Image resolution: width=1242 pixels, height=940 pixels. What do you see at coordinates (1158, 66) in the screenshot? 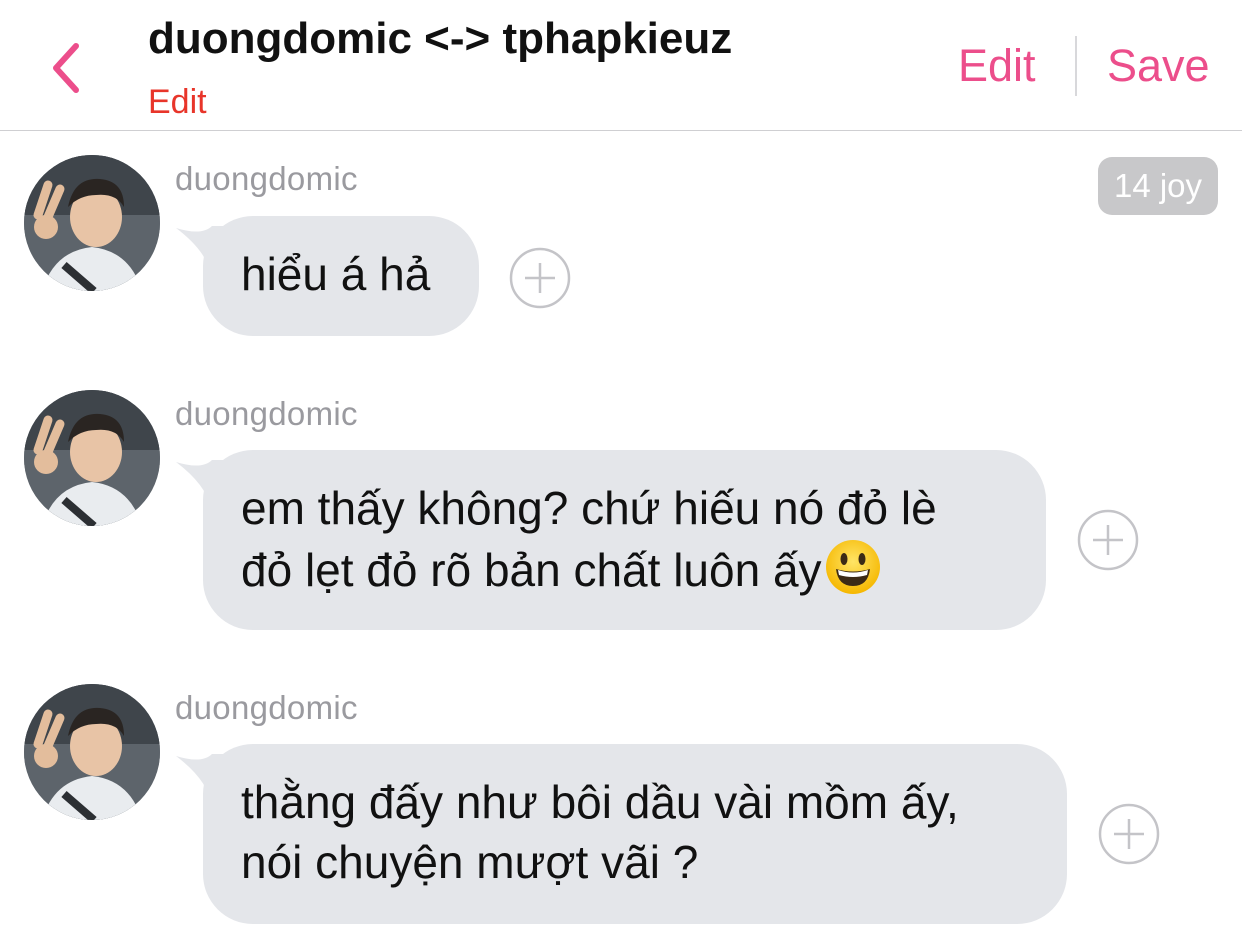
I see `save-button: Save` at bounding box center [1158, 66].